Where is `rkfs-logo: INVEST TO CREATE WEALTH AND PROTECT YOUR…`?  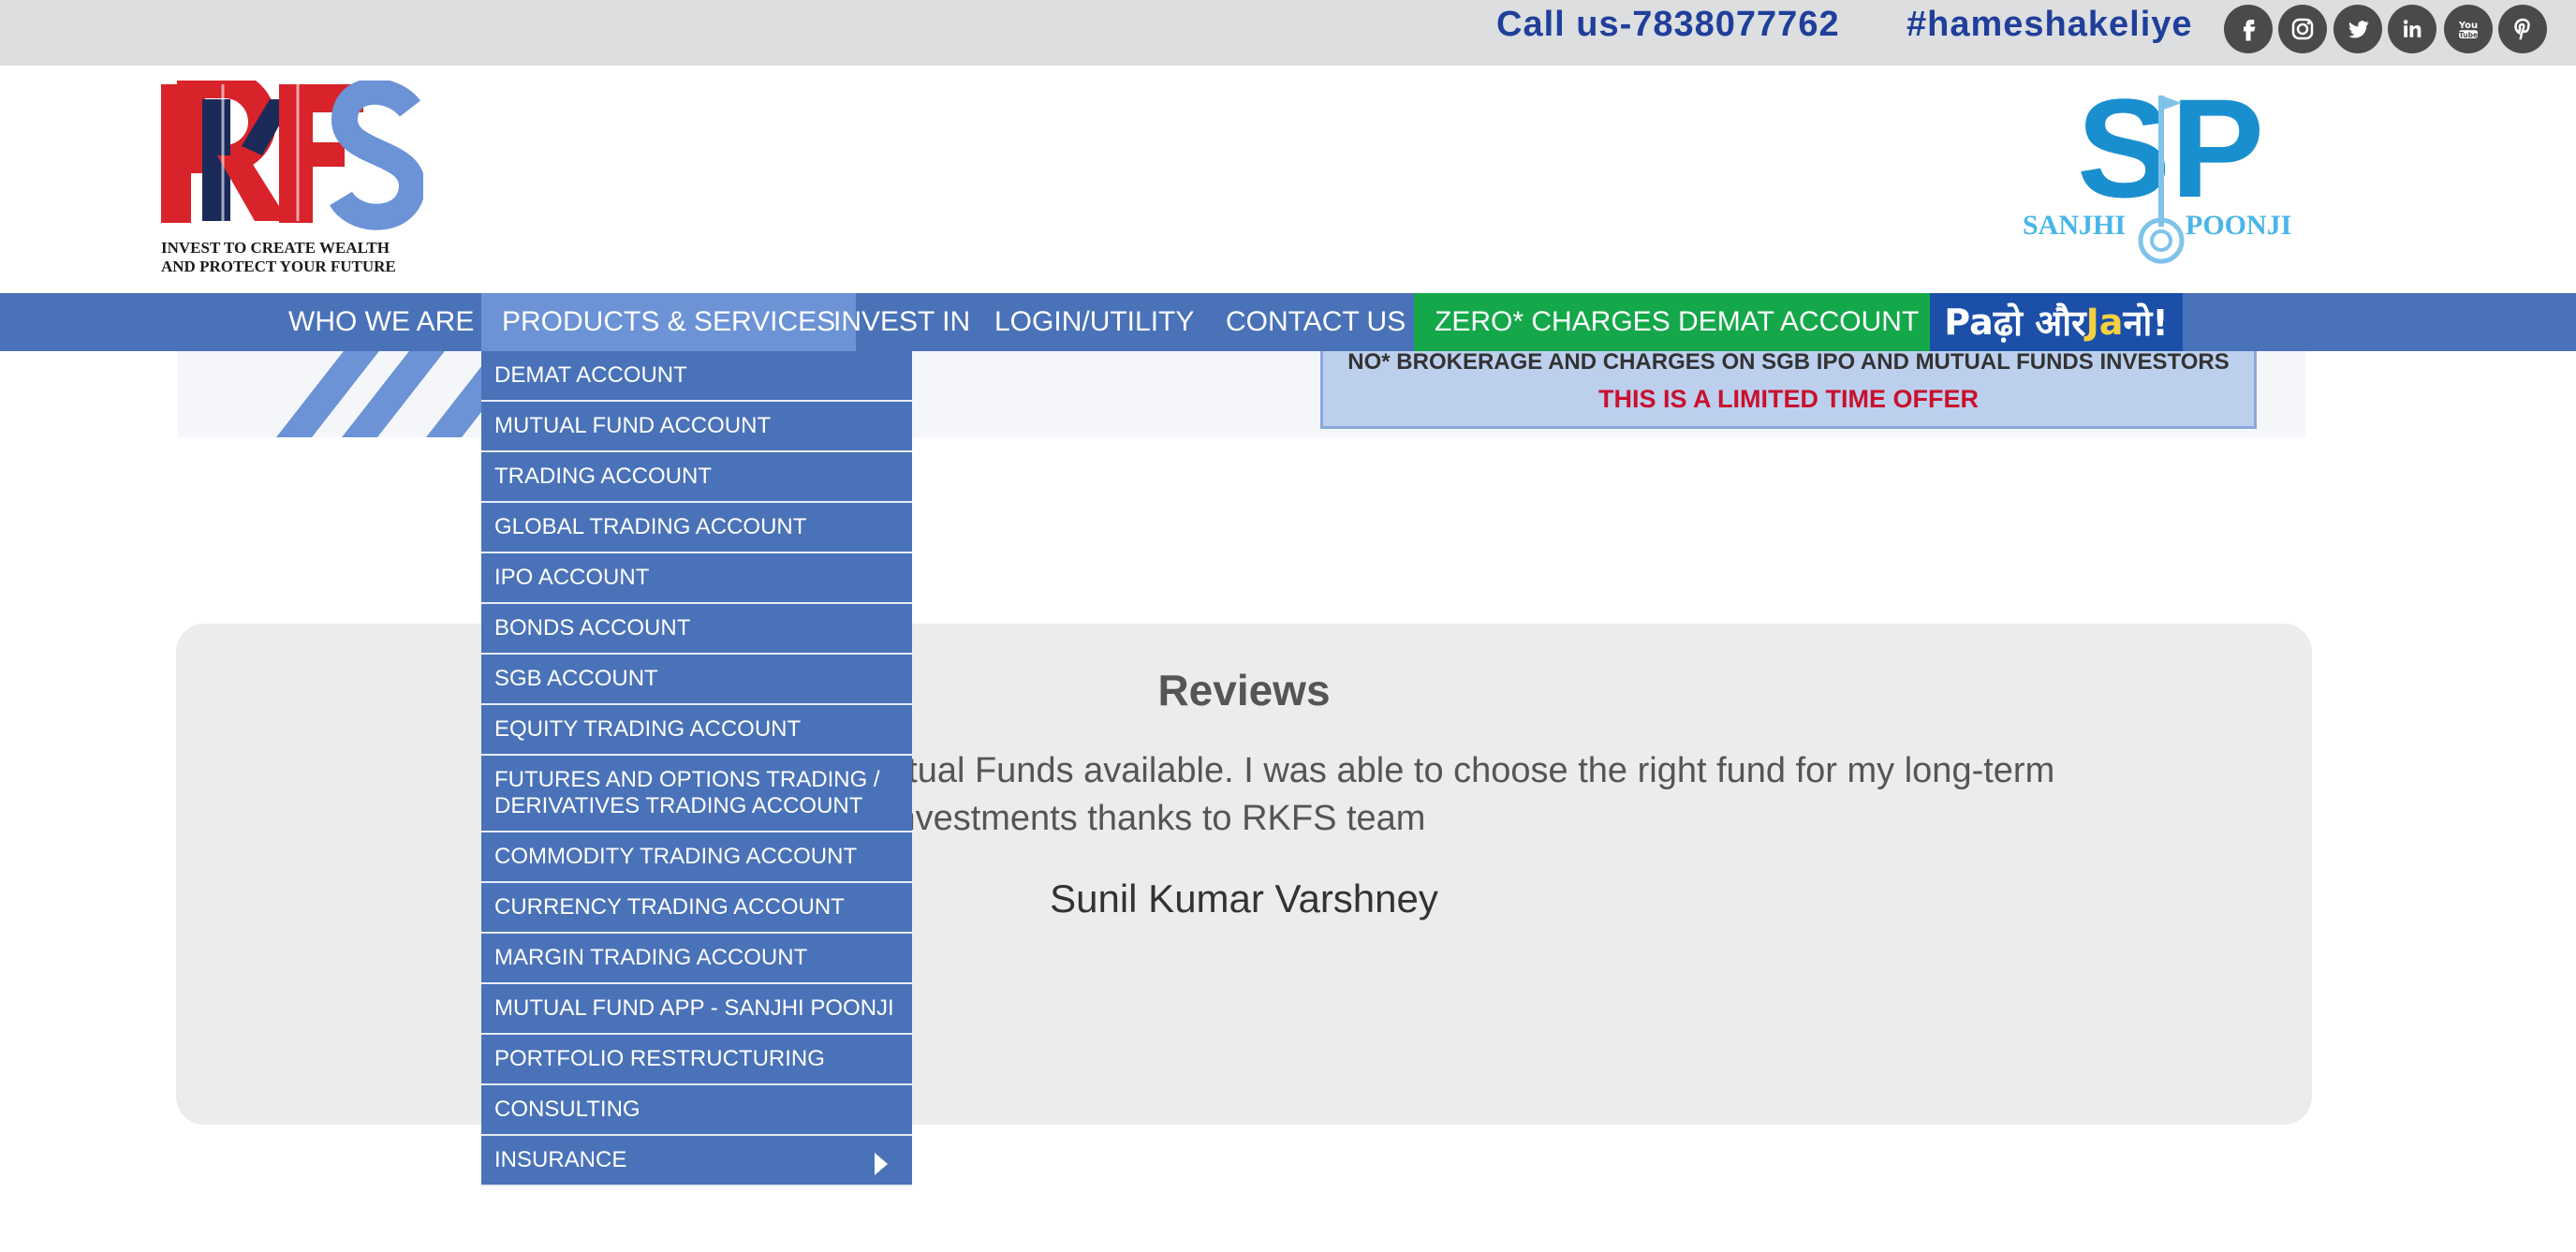 rkfs-logo: INVEST TO CREATE WEALTH AND PROTECT YOUR… is located at coordinates (291, 173).